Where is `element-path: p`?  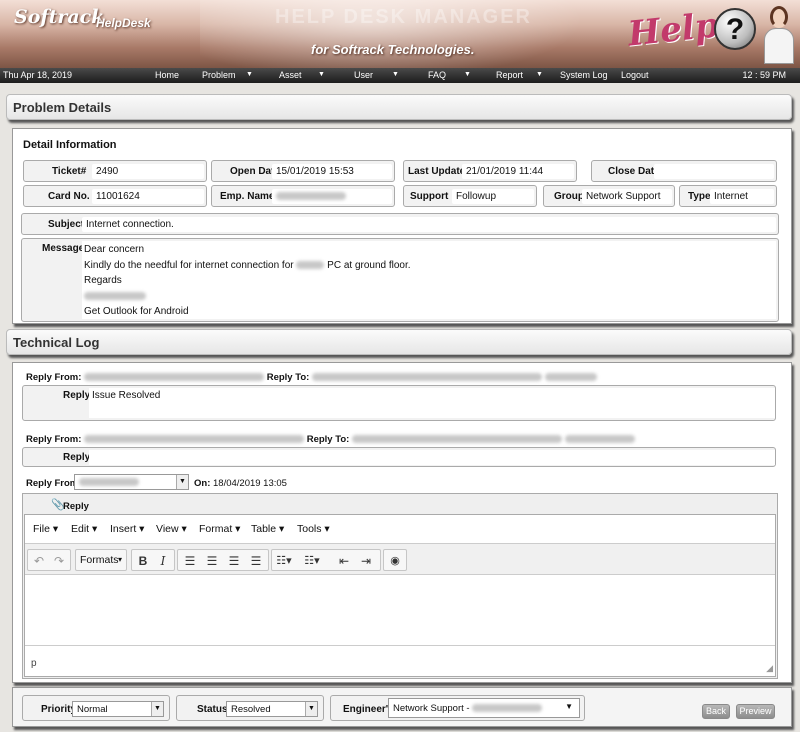
element-path: p is located at coordinates (34, 663).